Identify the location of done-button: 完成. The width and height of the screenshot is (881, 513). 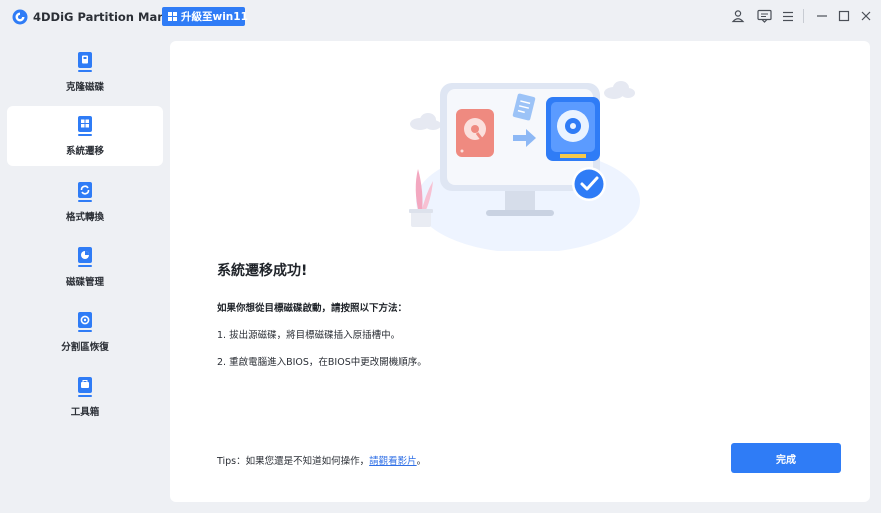
(786, 458).